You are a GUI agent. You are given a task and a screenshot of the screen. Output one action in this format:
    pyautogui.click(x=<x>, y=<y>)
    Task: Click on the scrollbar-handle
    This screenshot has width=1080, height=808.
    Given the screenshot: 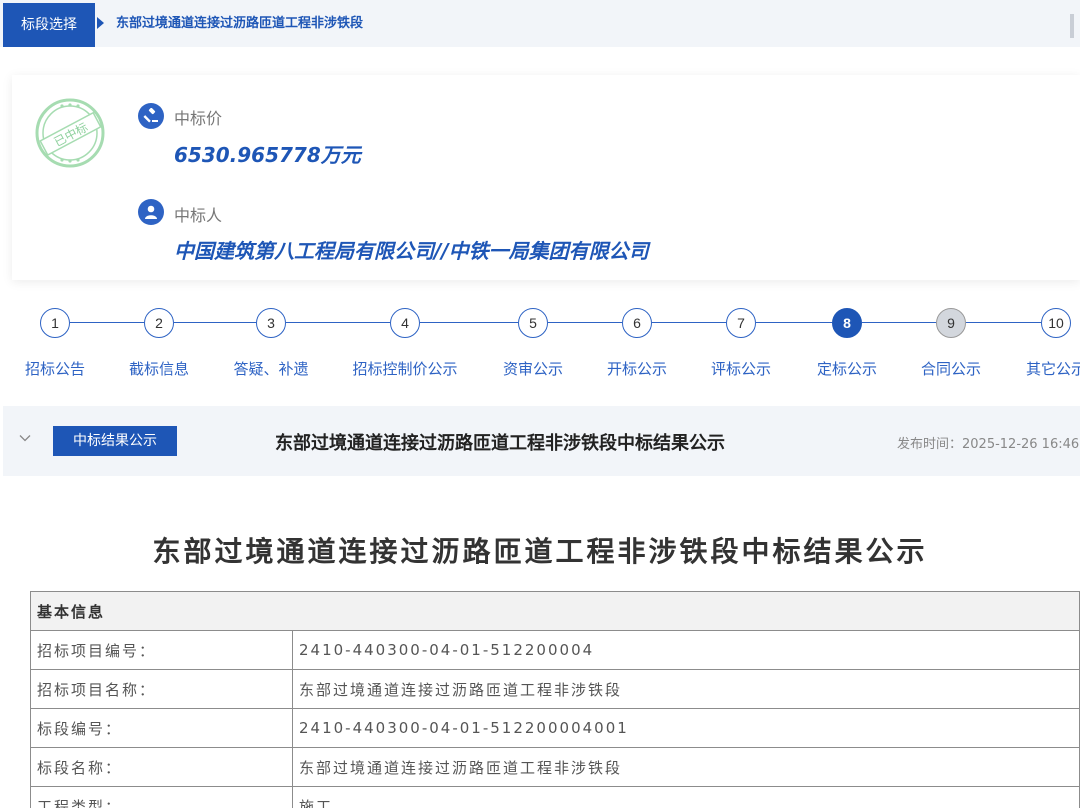 What is the action you would take?
    pyautogui.click(x=1072, y=26)
    